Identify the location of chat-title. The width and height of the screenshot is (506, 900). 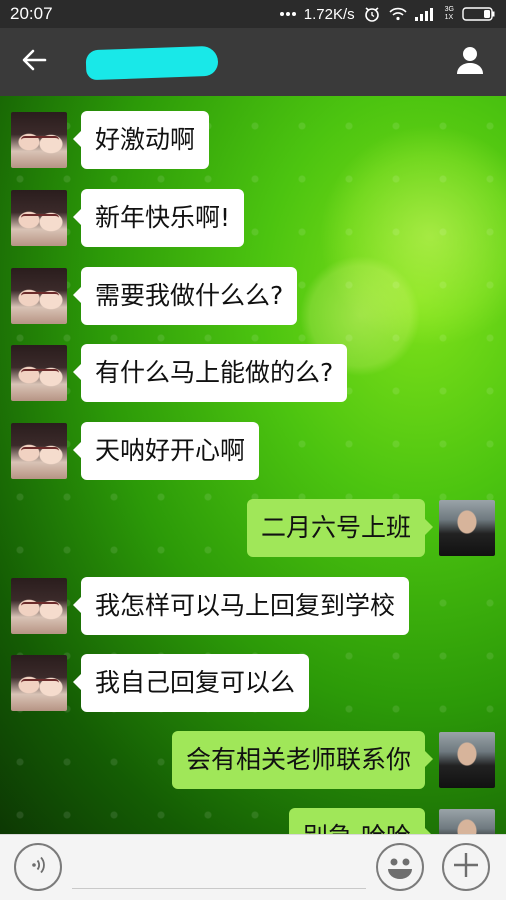
(152, 63).